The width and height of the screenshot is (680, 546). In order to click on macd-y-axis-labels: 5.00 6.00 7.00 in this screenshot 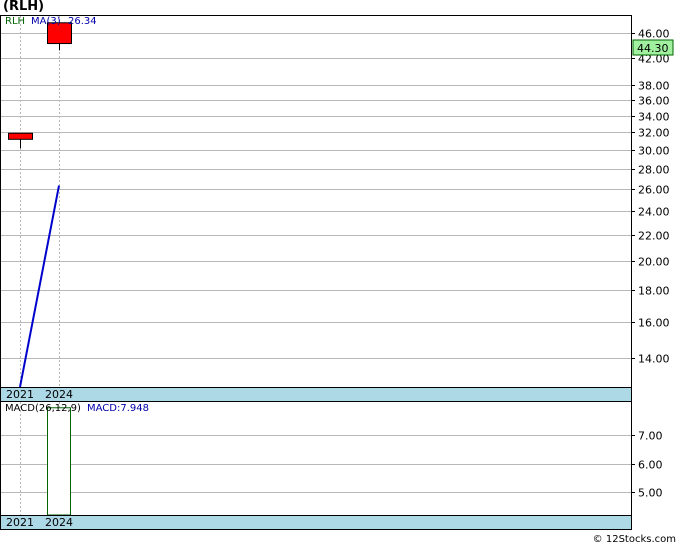, I will do `click(647, 465)`.